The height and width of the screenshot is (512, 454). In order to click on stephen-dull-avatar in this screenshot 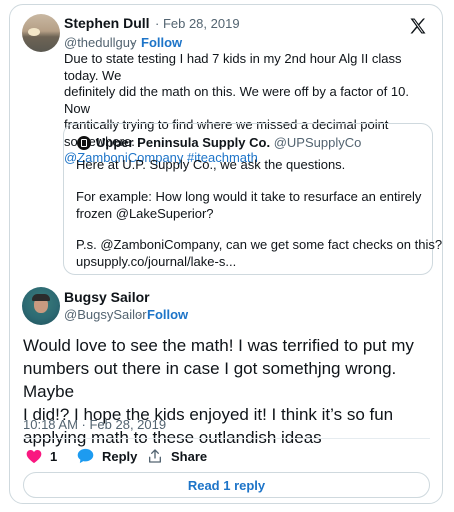, I will do `click(41, 33)`.